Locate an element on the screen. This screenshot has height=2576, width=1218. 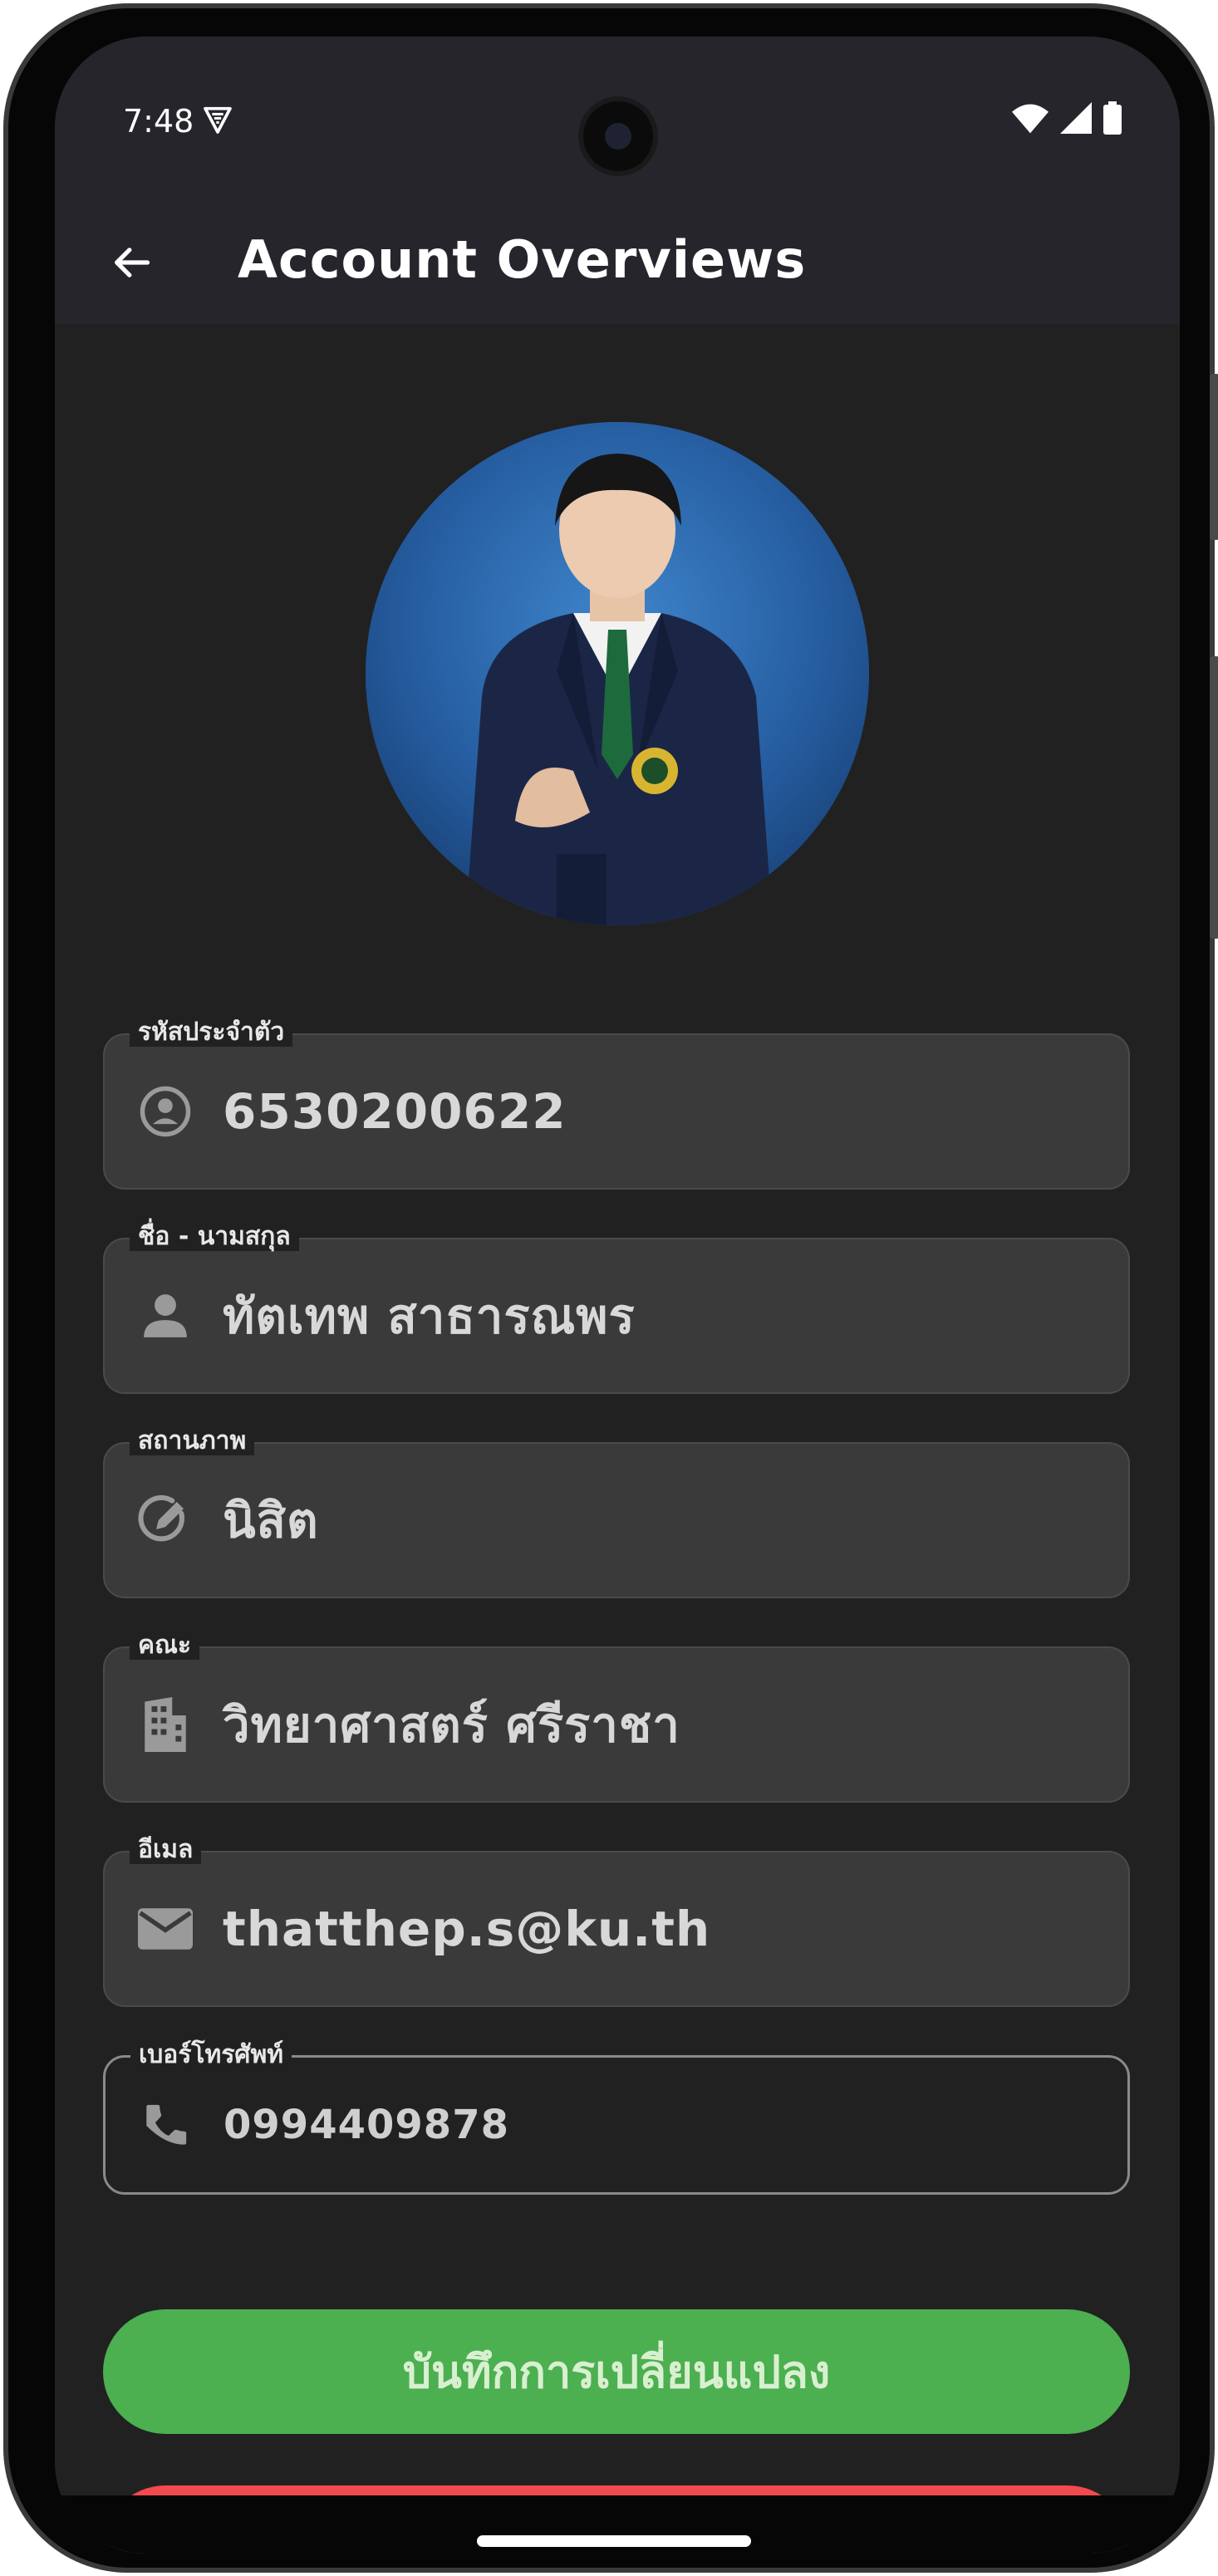
edit-status-icon is located at coordinates (165, 1520).